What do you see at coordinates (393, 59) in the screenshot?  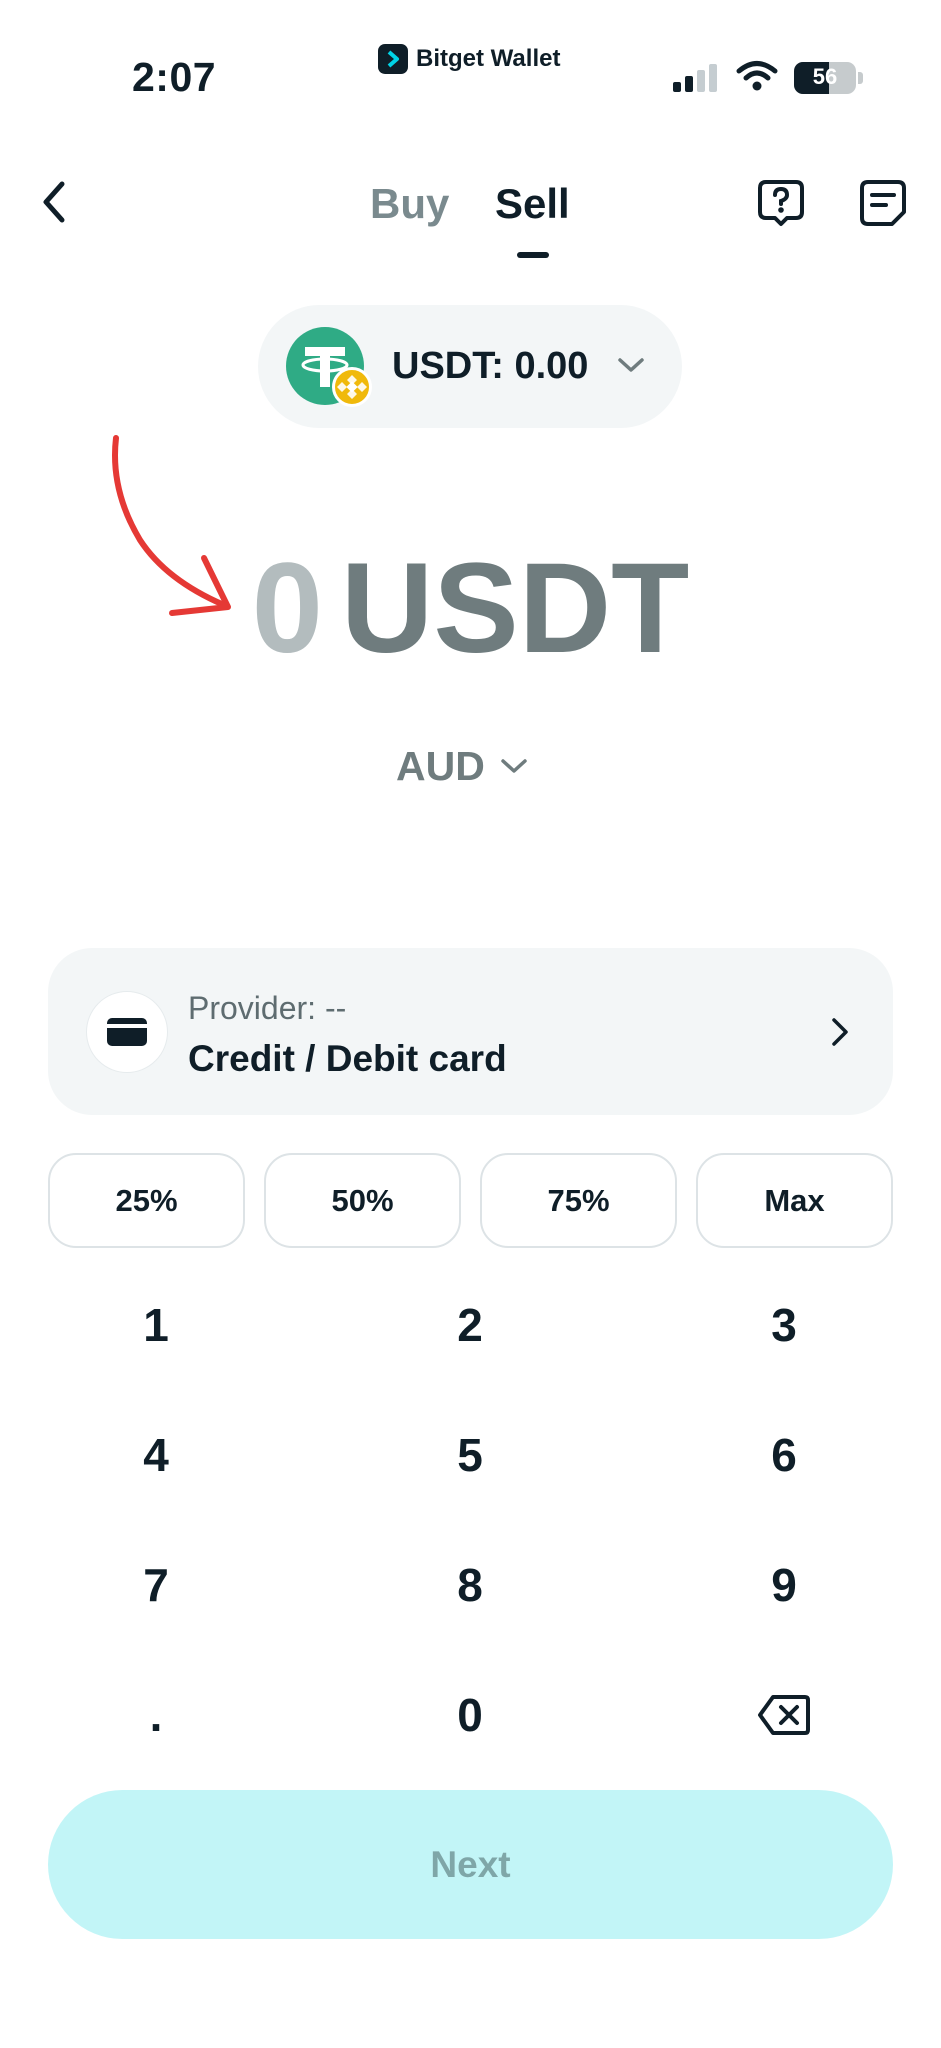 I see `bitget-logo-icon` at bounding box center [393, 59].